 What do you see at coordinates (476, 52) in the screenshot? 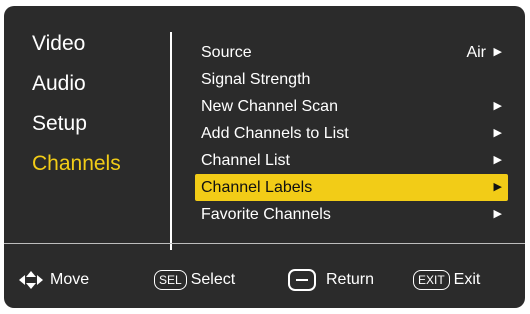
I see `source-value: Air` at bounding box center [476, 52].